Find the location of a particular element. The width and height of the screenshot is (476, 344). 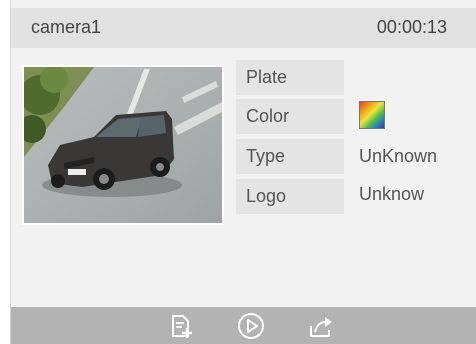

color-swatch-icon is located at coordinates (372, 115).